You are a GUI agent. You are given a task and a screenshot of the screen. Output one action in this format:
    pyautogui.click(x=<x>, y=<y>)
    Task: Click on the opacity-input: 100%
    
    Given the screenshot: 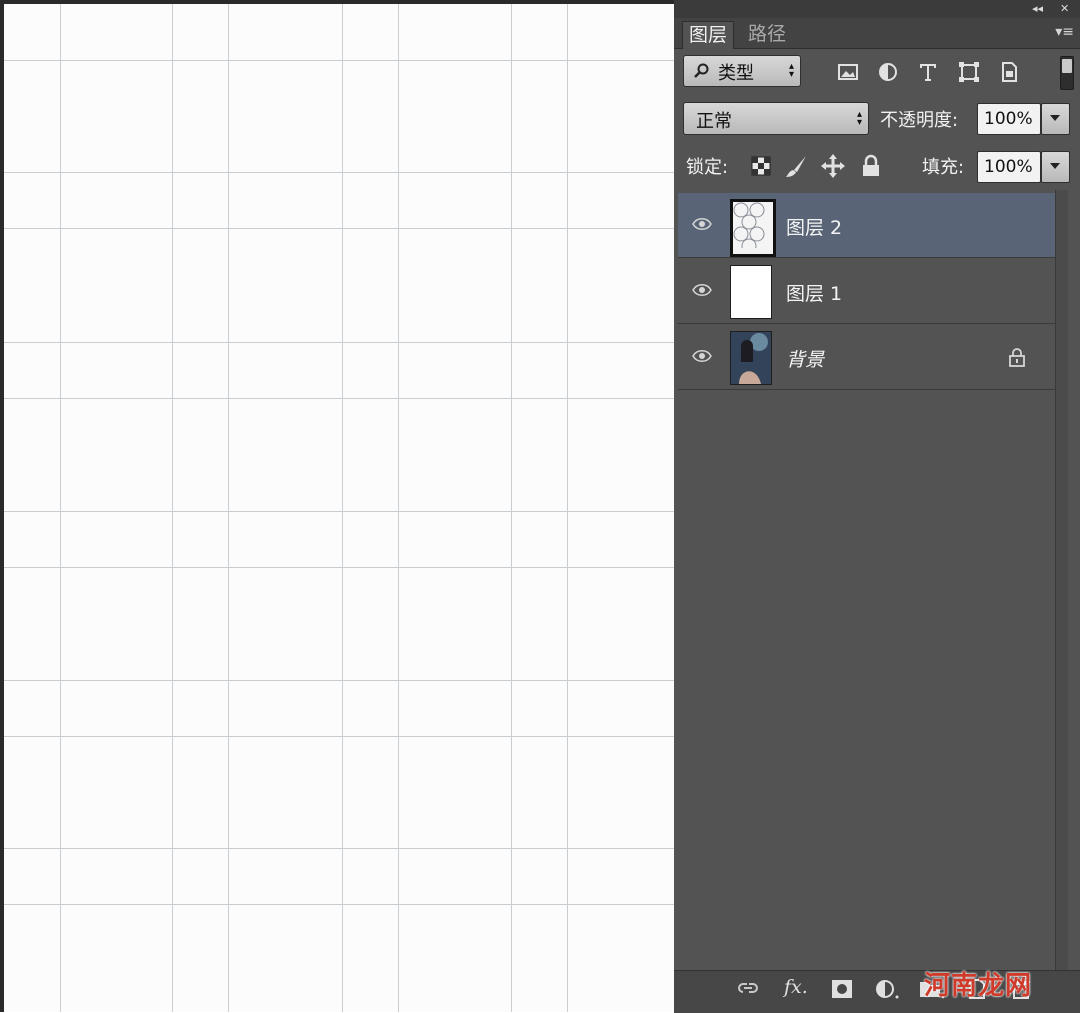 What is the action you would take?
    pyautogui.click(x=1009, y=119)
    